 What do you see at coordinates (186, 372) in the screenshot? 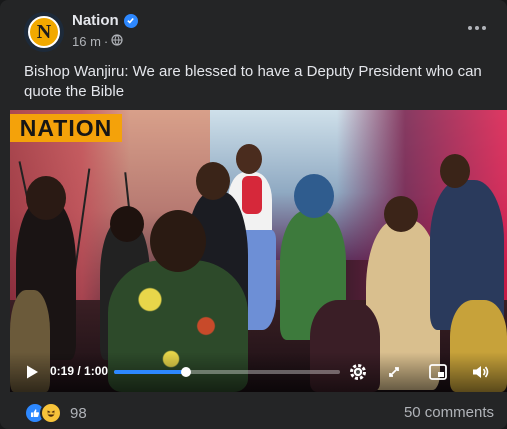
I see `progress-scrubber` at bounding box center [186, 372].